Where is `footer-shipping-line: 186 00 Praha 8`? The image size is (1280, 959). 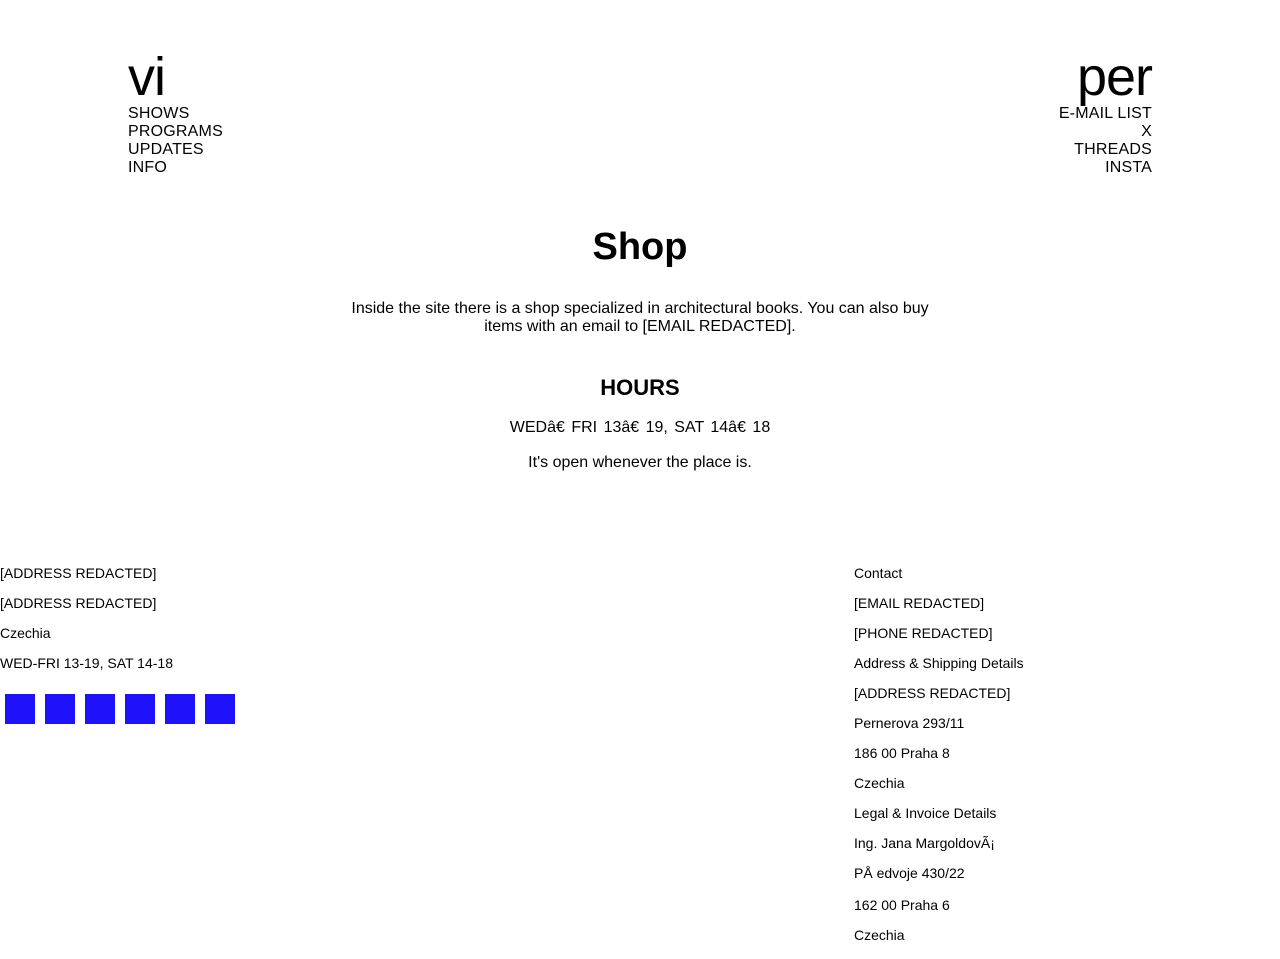 footer-shipping-line: 186 00 Praha 8 is located at coordinates (902, 753).